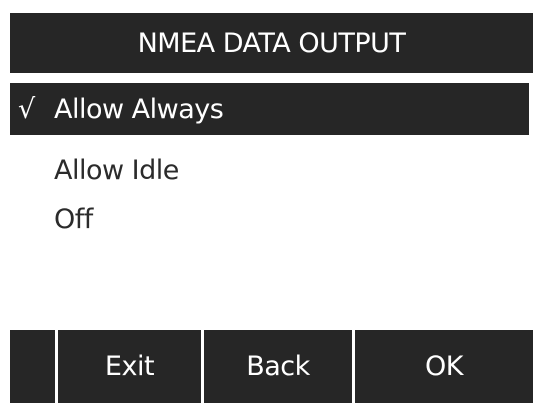 This screenshot has width=533, height=403. Describe the element at coordinates (129, 366) in the screenshot. I see `exit-button: Exit` at that location.